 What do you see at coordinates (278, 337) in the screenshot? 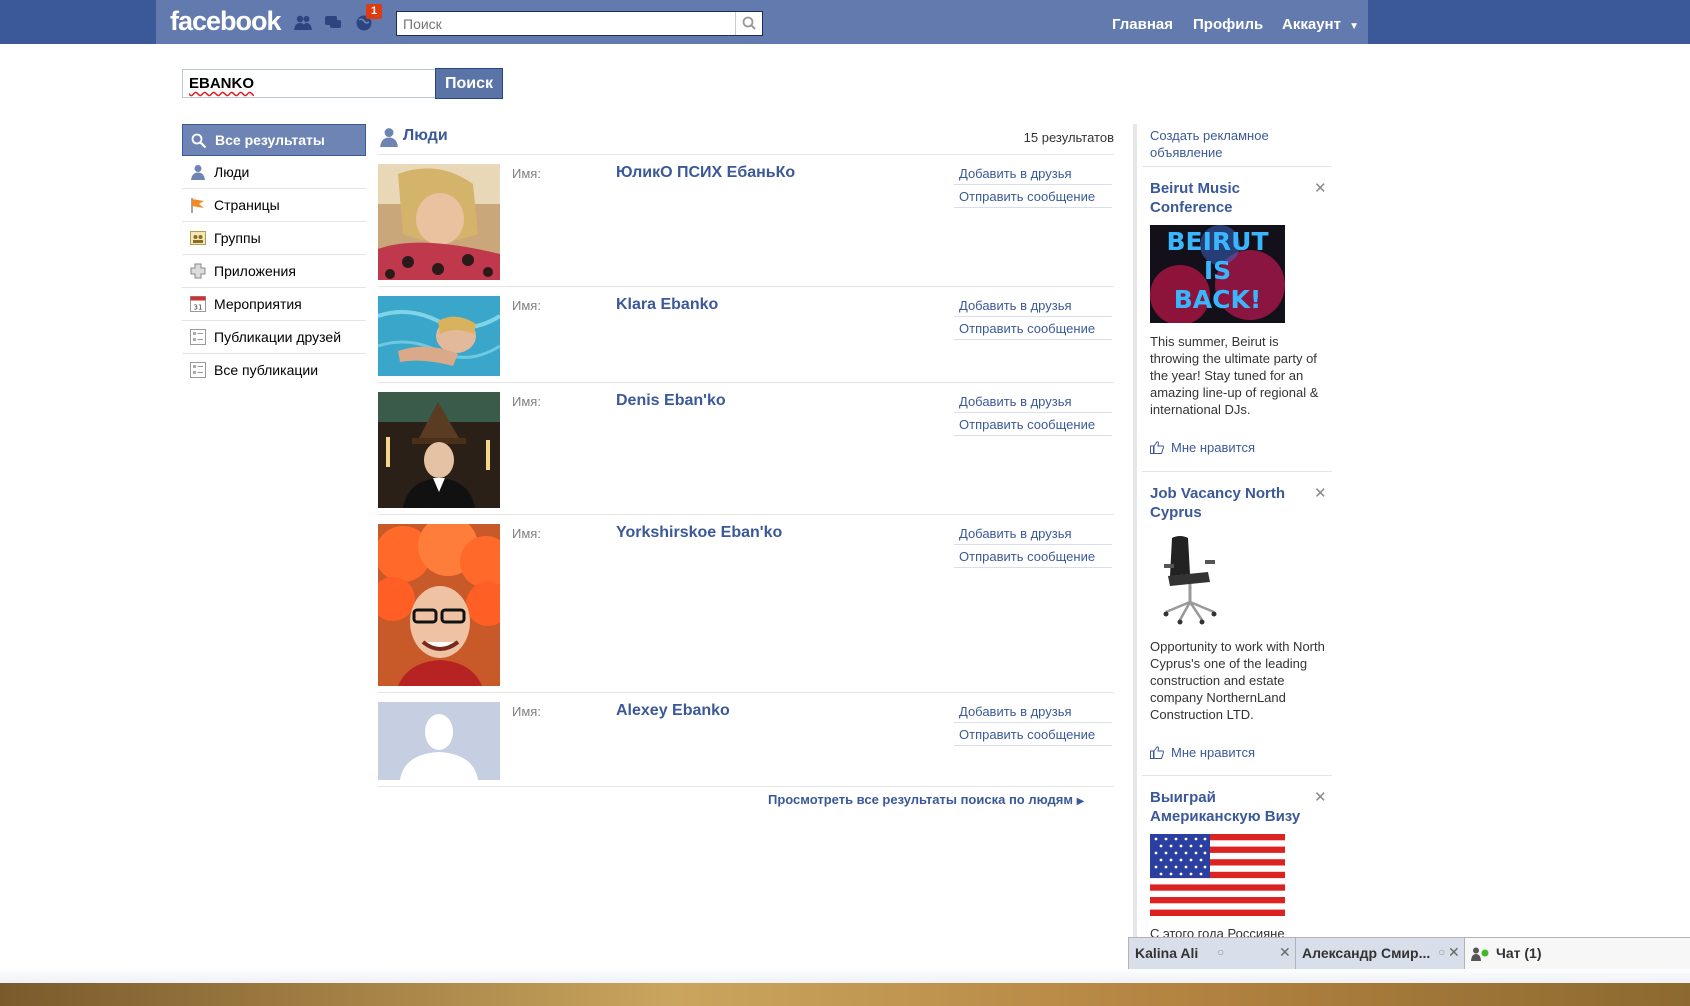
I see `filter-label: Публикации друзей` at bounding box center [278, 337].